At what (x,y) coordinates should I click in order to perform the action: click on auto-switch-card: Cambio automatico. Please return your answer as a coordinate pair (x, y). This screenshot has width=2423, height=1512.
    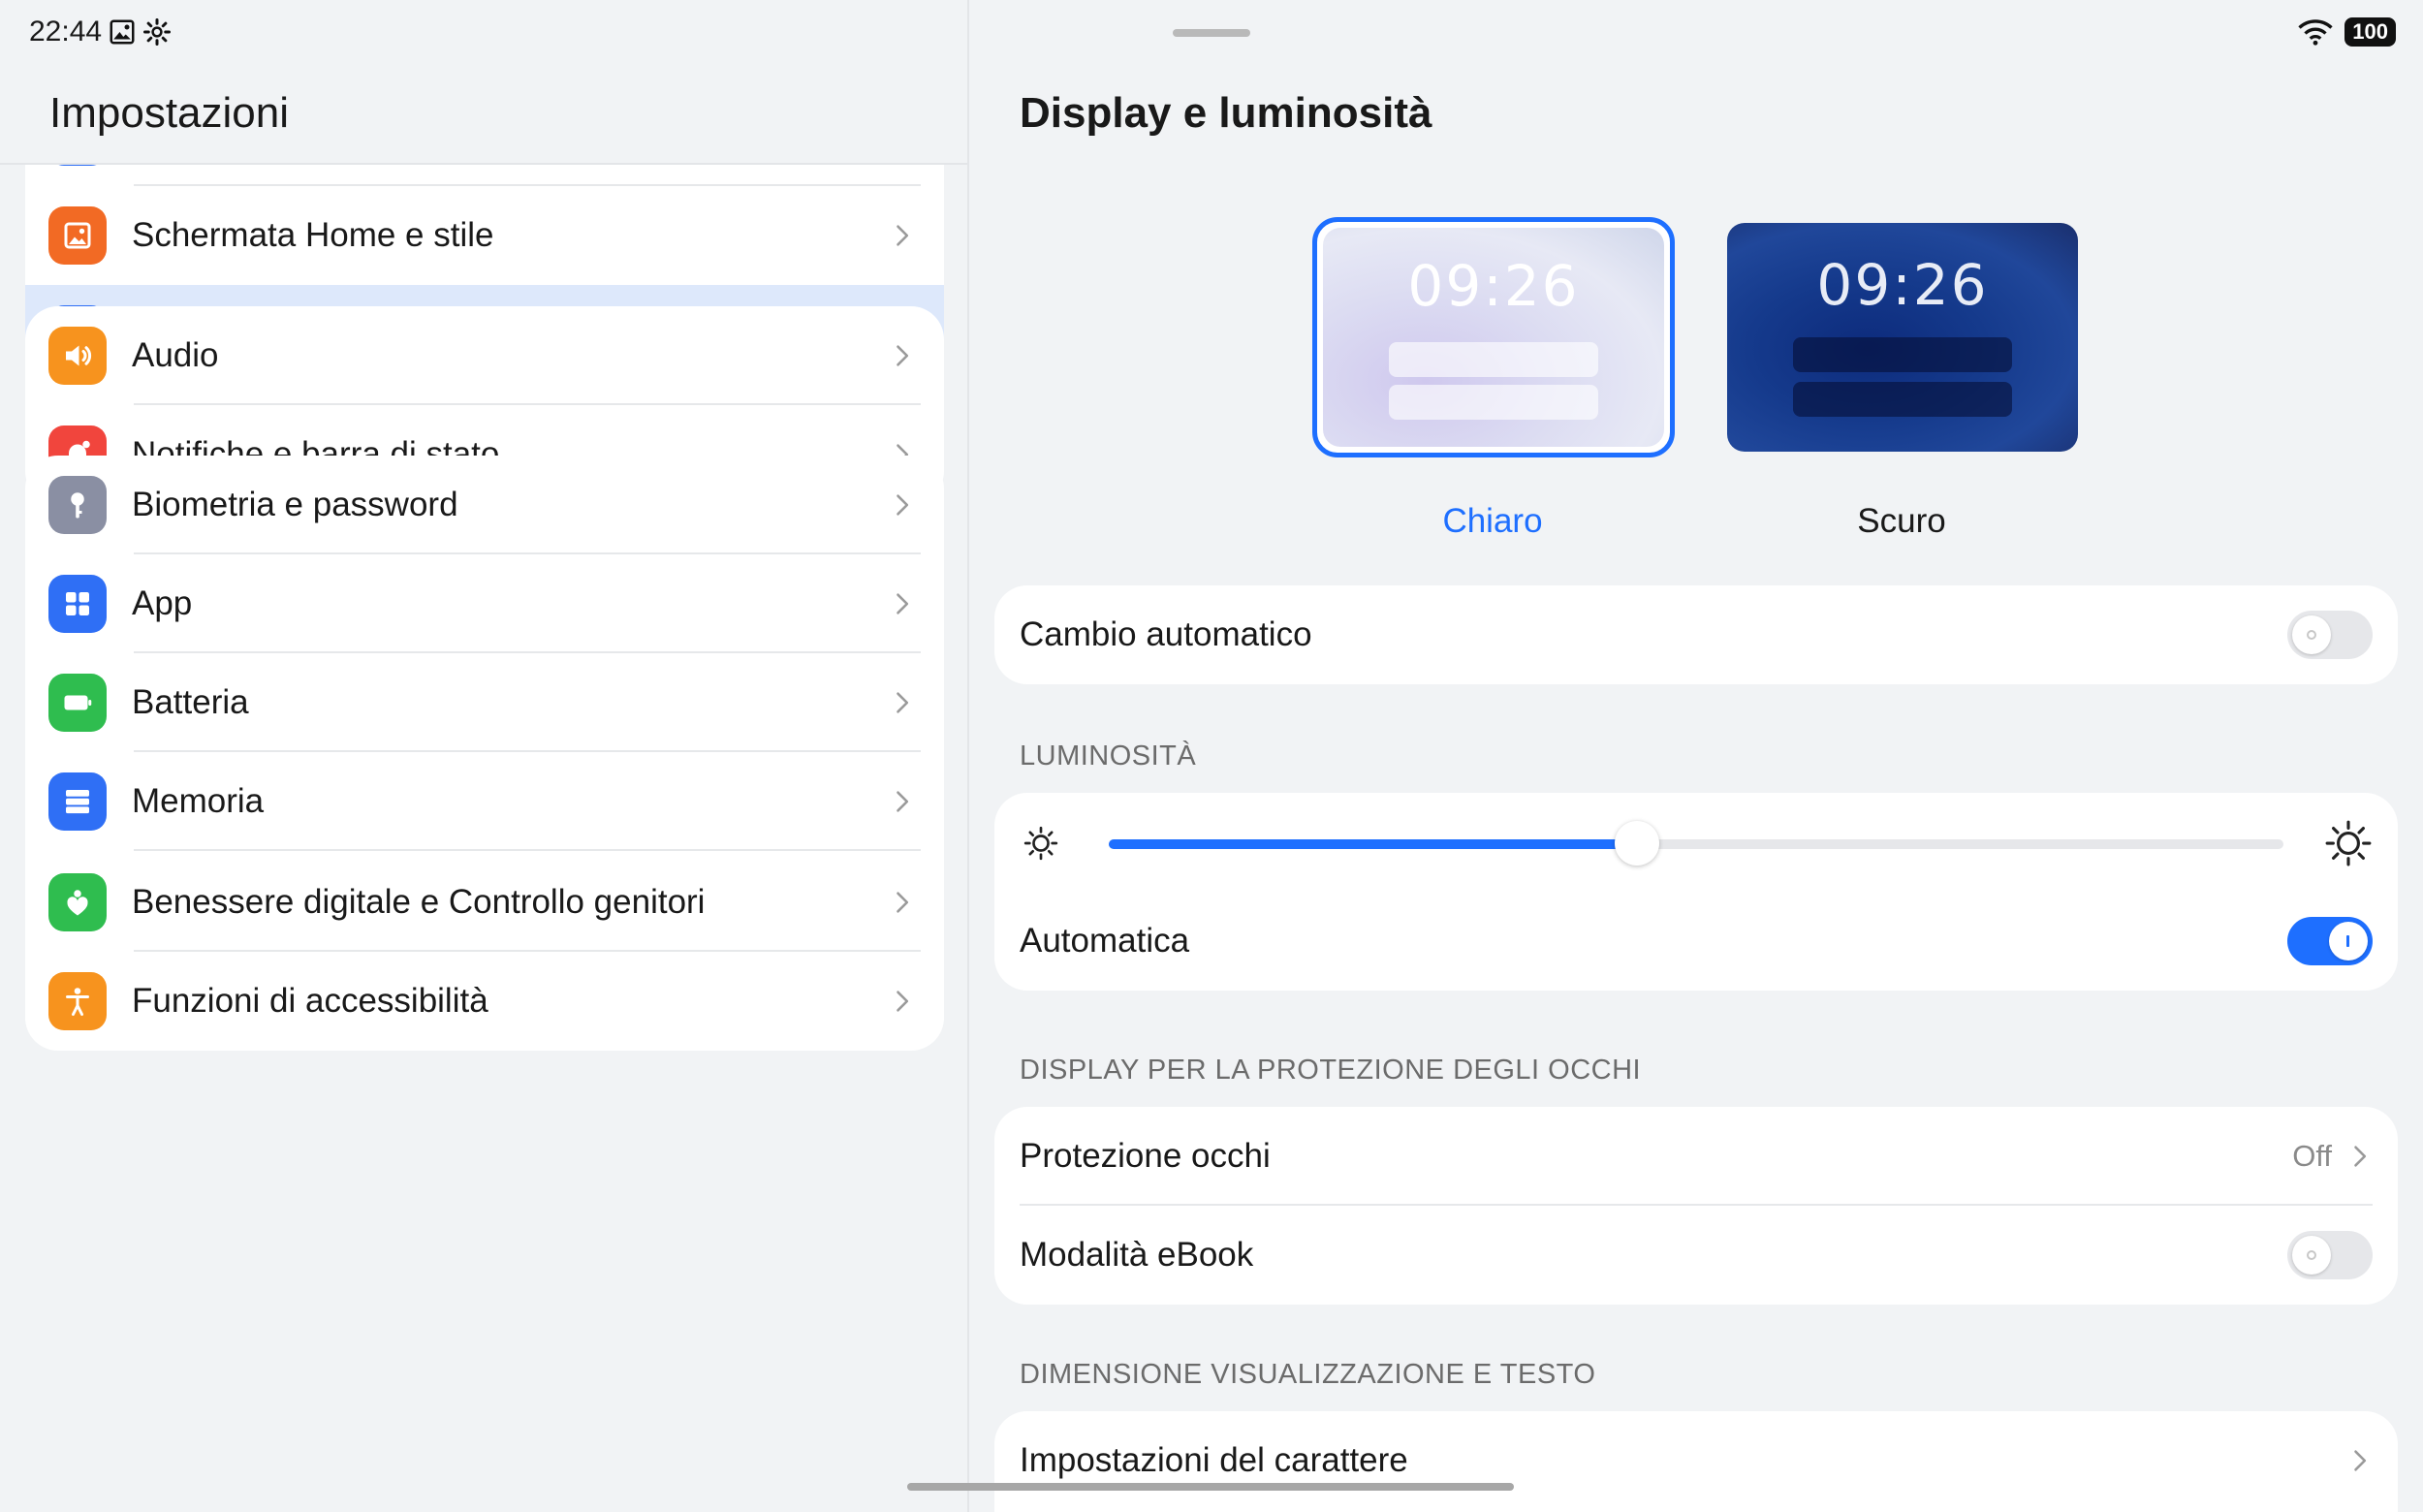
    Looking at the image, I should click on (1696, 635).